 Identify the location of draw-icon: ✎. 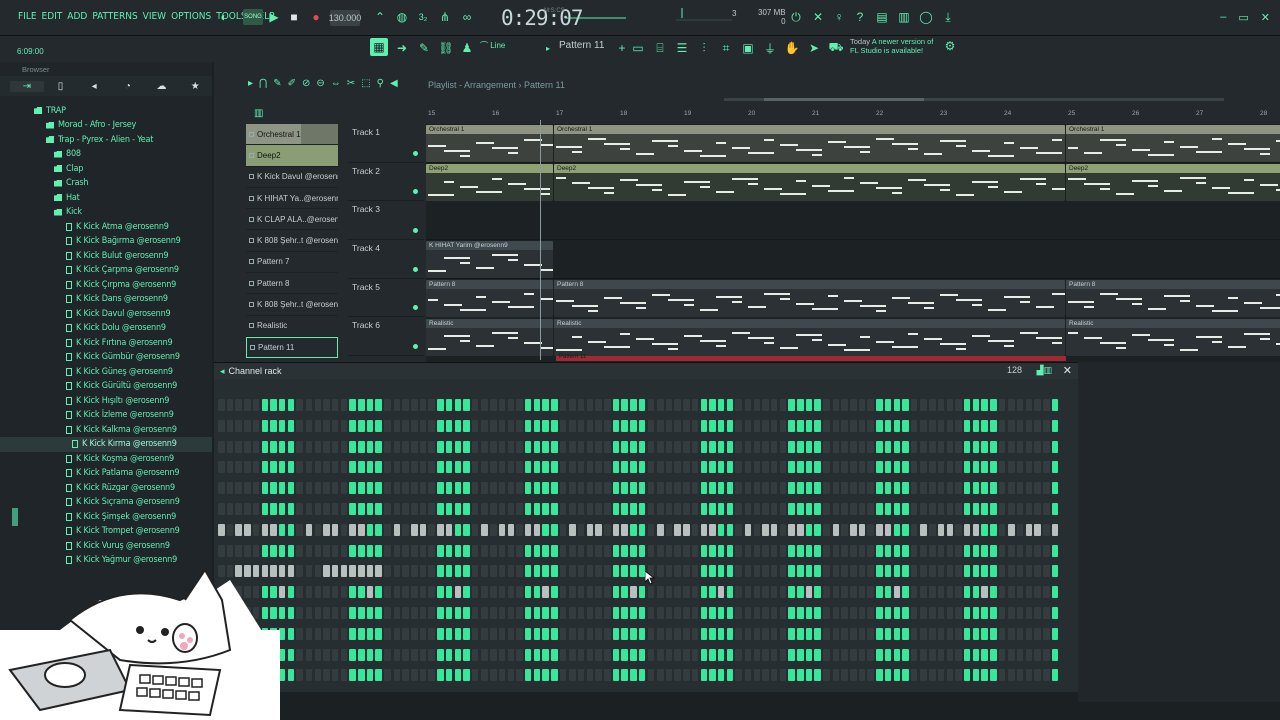
(424, 48).